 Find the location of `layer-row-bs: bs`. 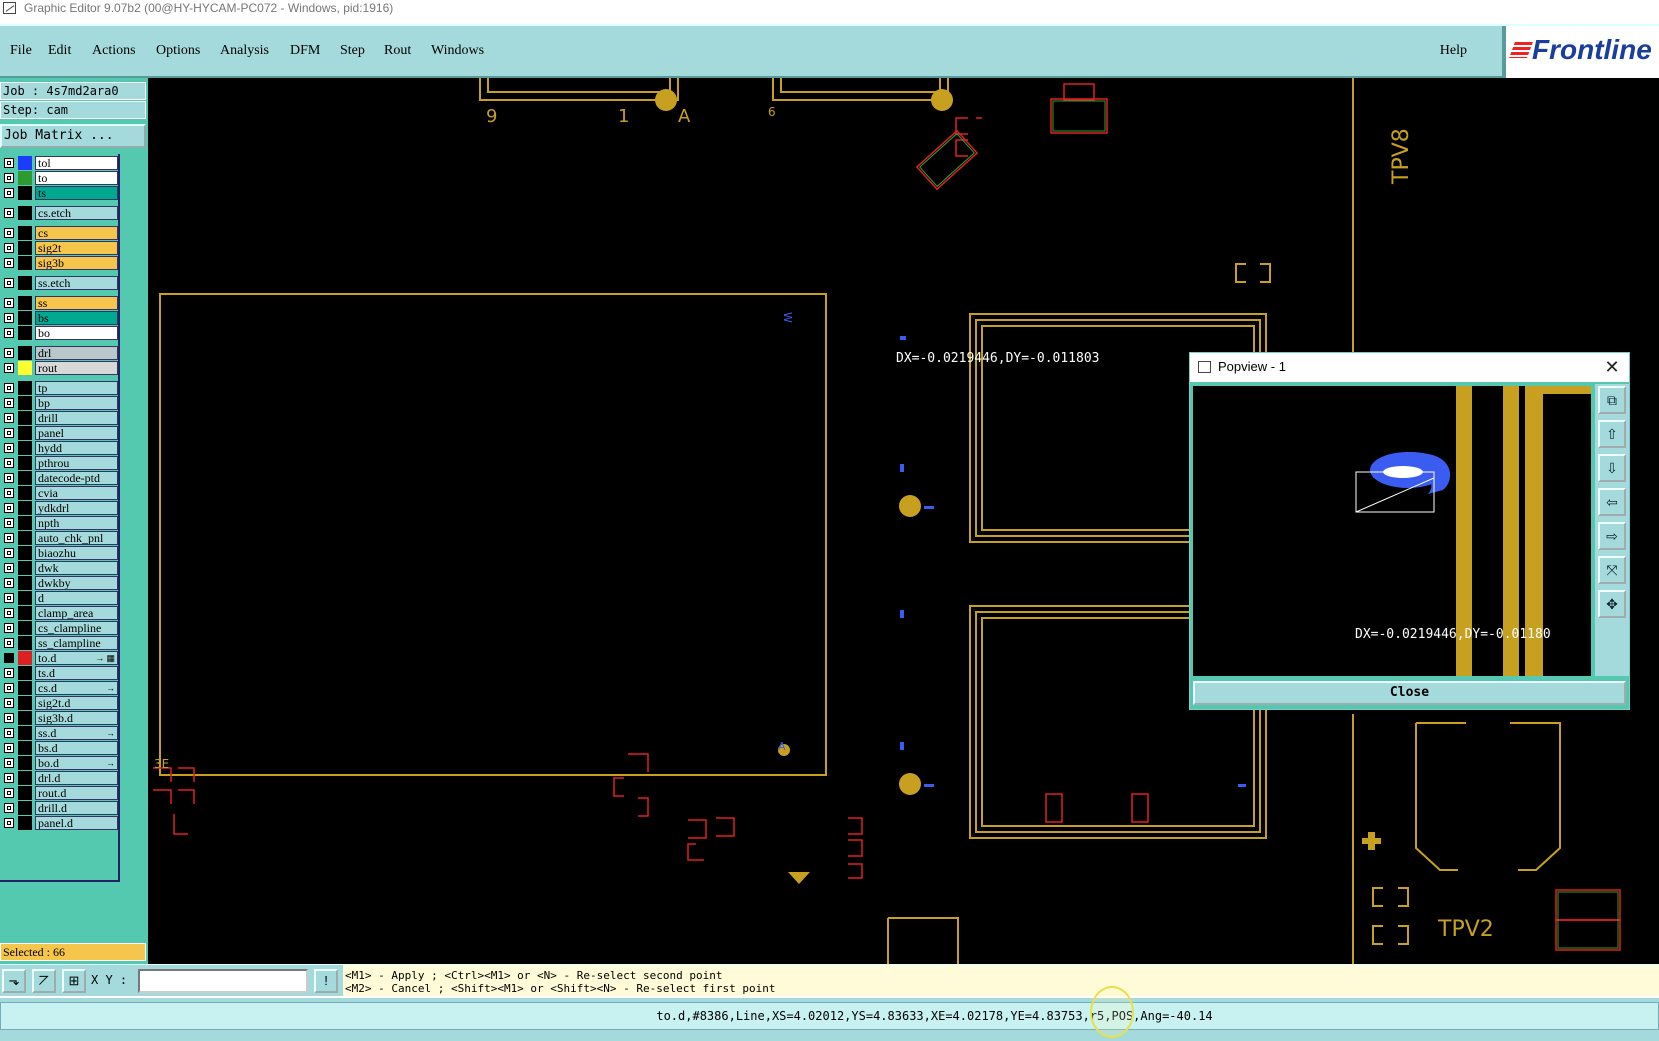

layer-row-bs: bs is located at coordinates (60, 318).